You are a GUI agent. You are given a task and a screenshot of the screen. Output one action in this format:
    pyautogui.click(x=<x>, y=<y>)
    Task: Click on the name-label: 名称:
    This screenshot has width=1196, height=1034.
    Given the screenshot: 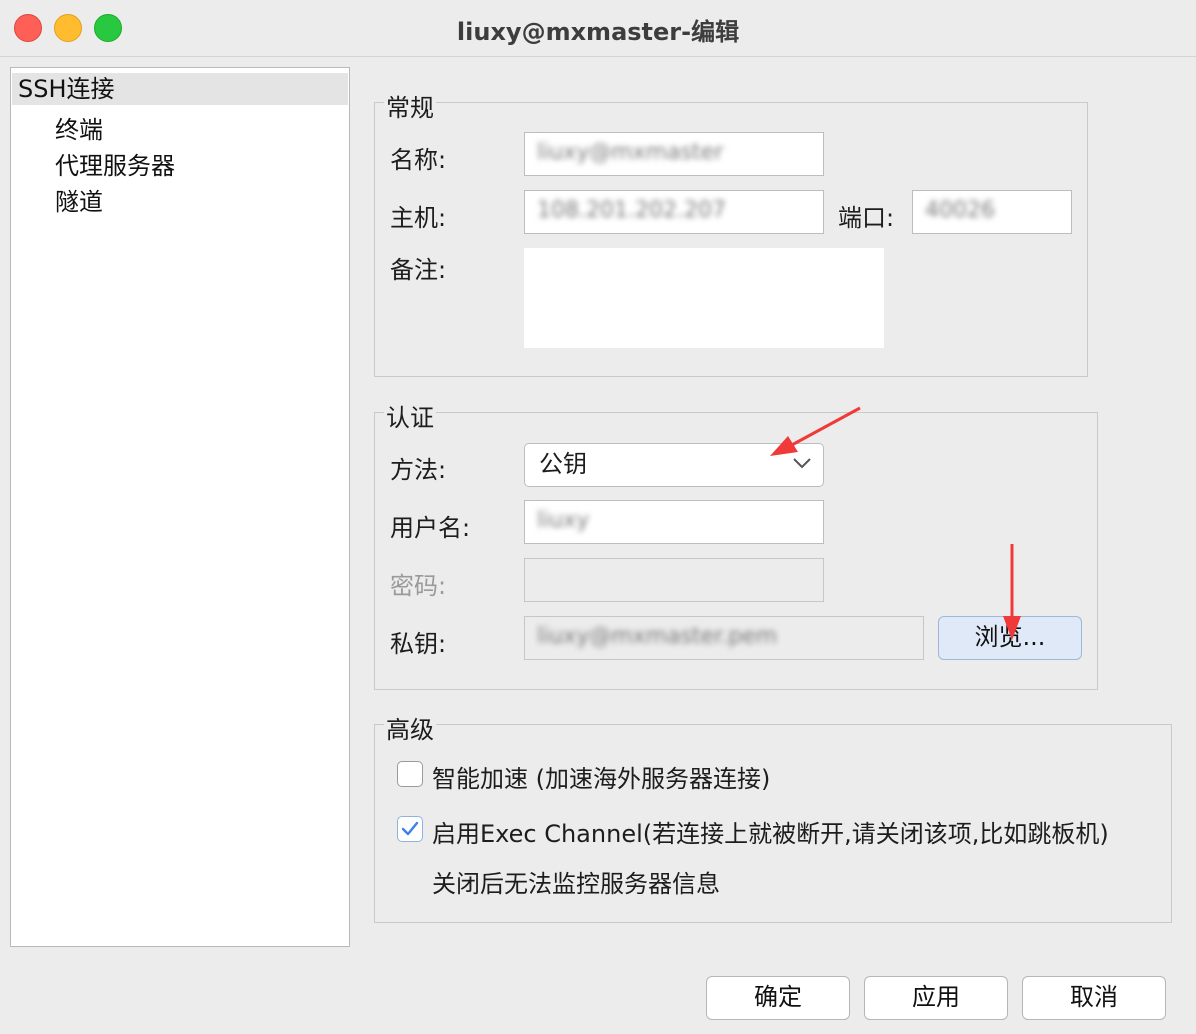 What is the action you would take?
    pyautogui.click(x=418, y=160)
    